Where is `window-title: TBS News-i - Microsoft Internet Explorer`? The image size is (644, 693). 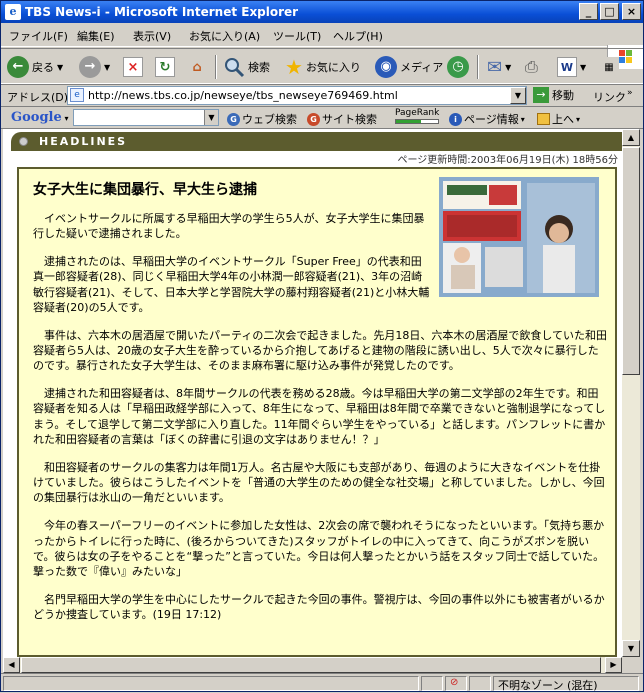 window-title: TBS News-i - Microsoft Internet Explorer is located at coordinates (162, 12).